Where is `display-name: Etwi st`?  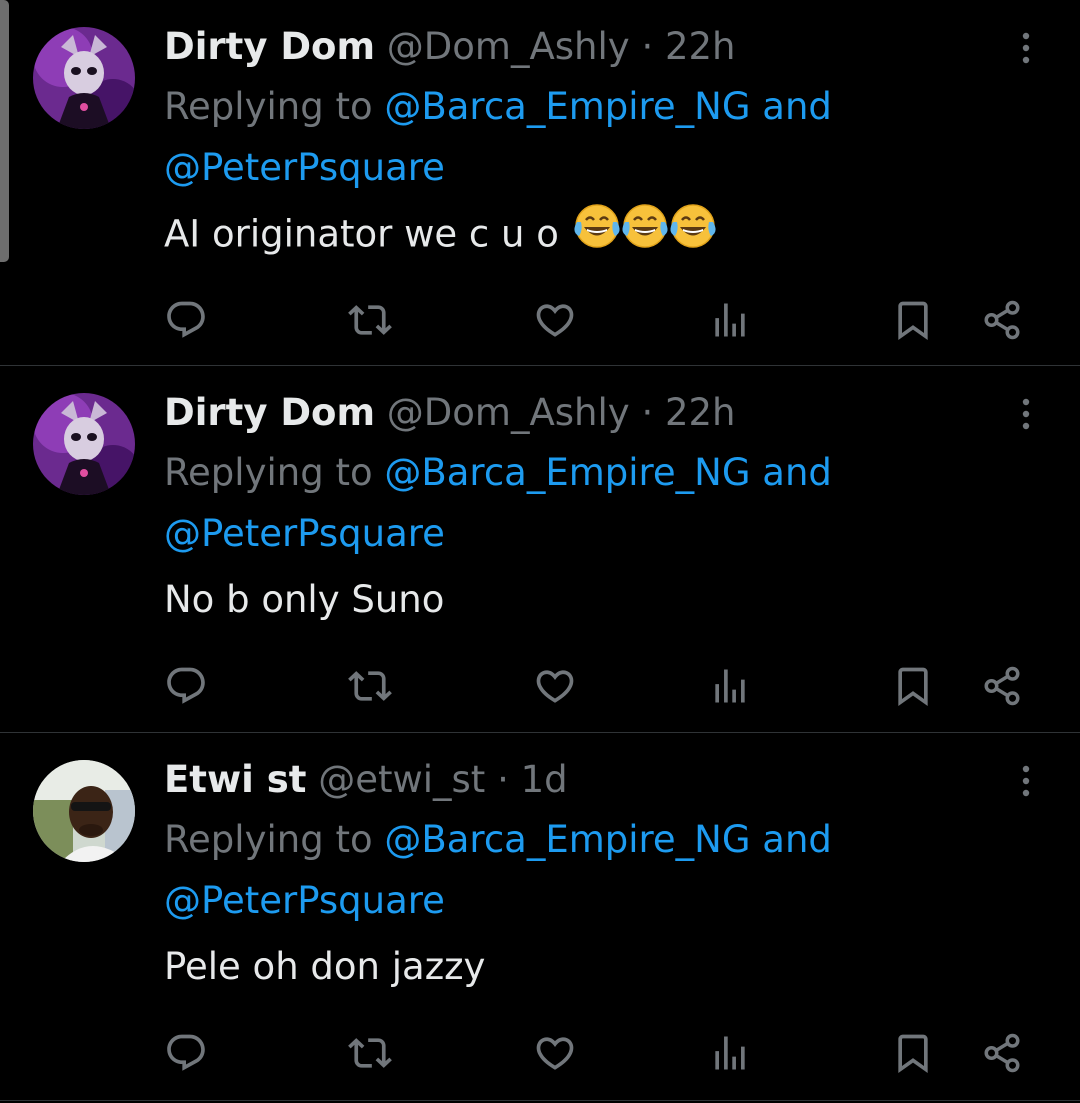 display-name: Etwi st is located at coordinates (235, 779).